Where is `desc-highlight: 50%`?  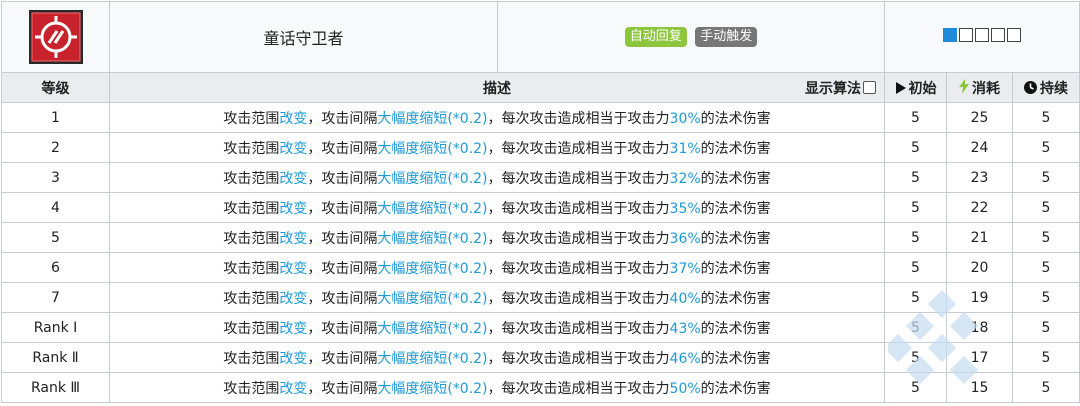
desc-highlight: 50% is located at coordinates (685, 388).